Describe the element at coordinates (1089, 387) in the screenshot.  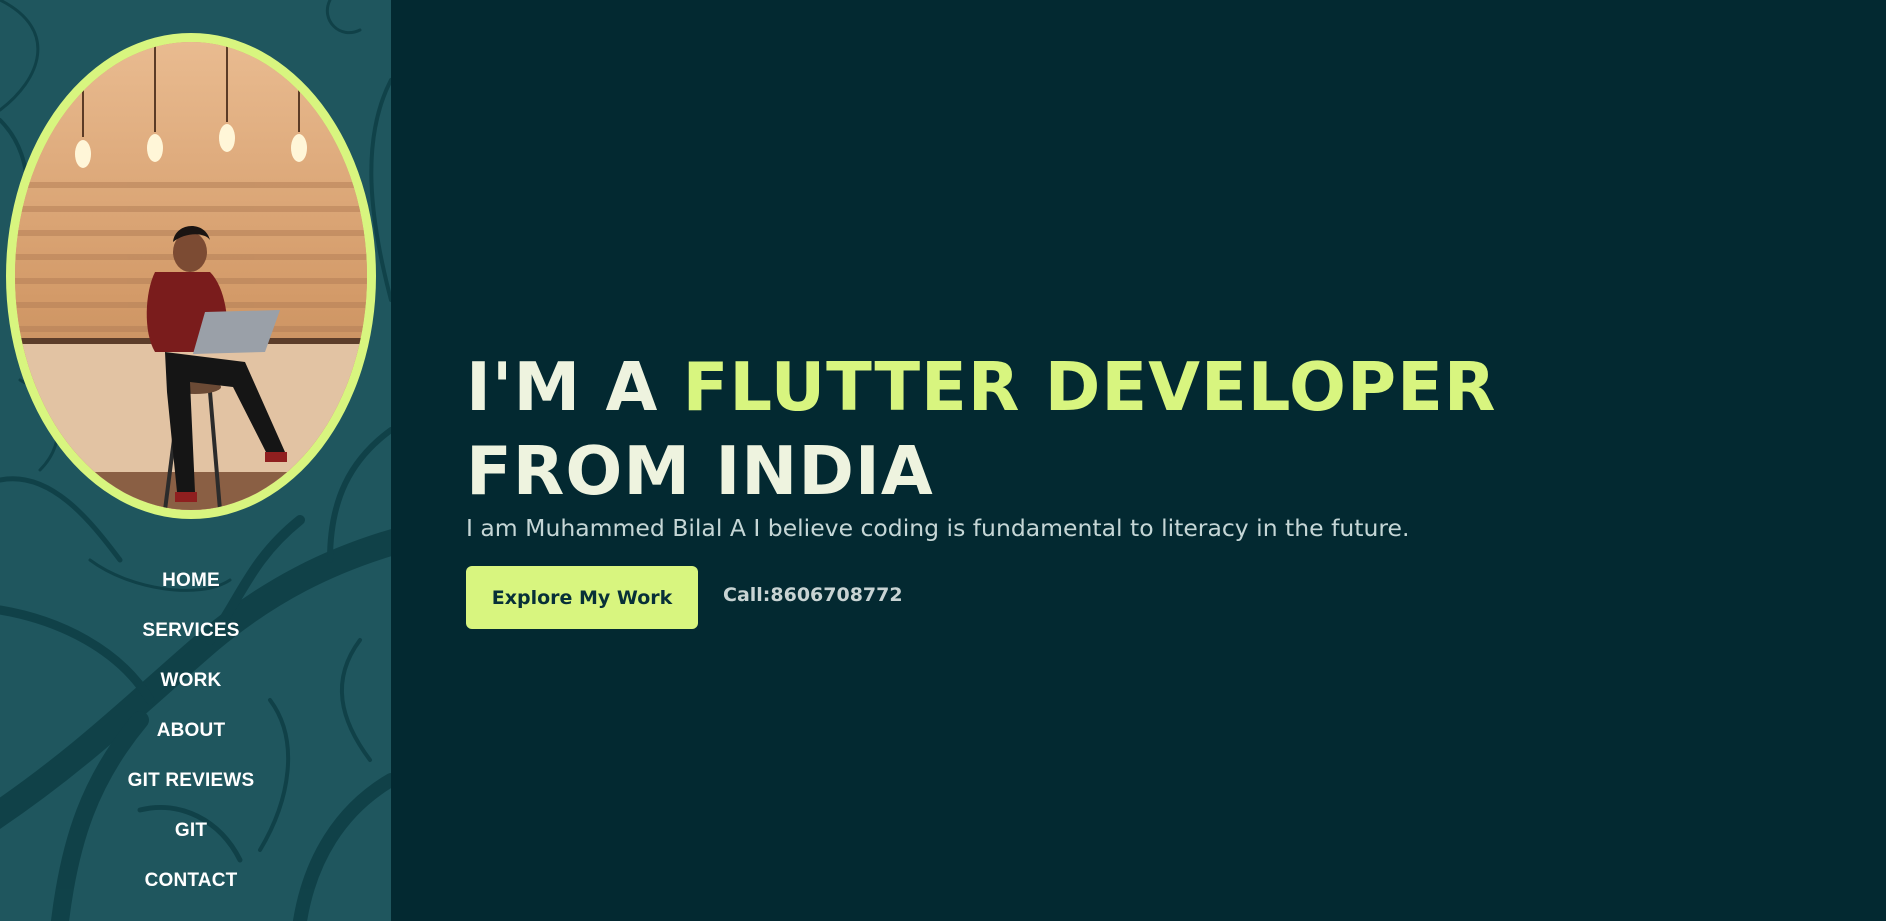
I see `headline-accent: FLUTTER DEVELOPER` at that location.